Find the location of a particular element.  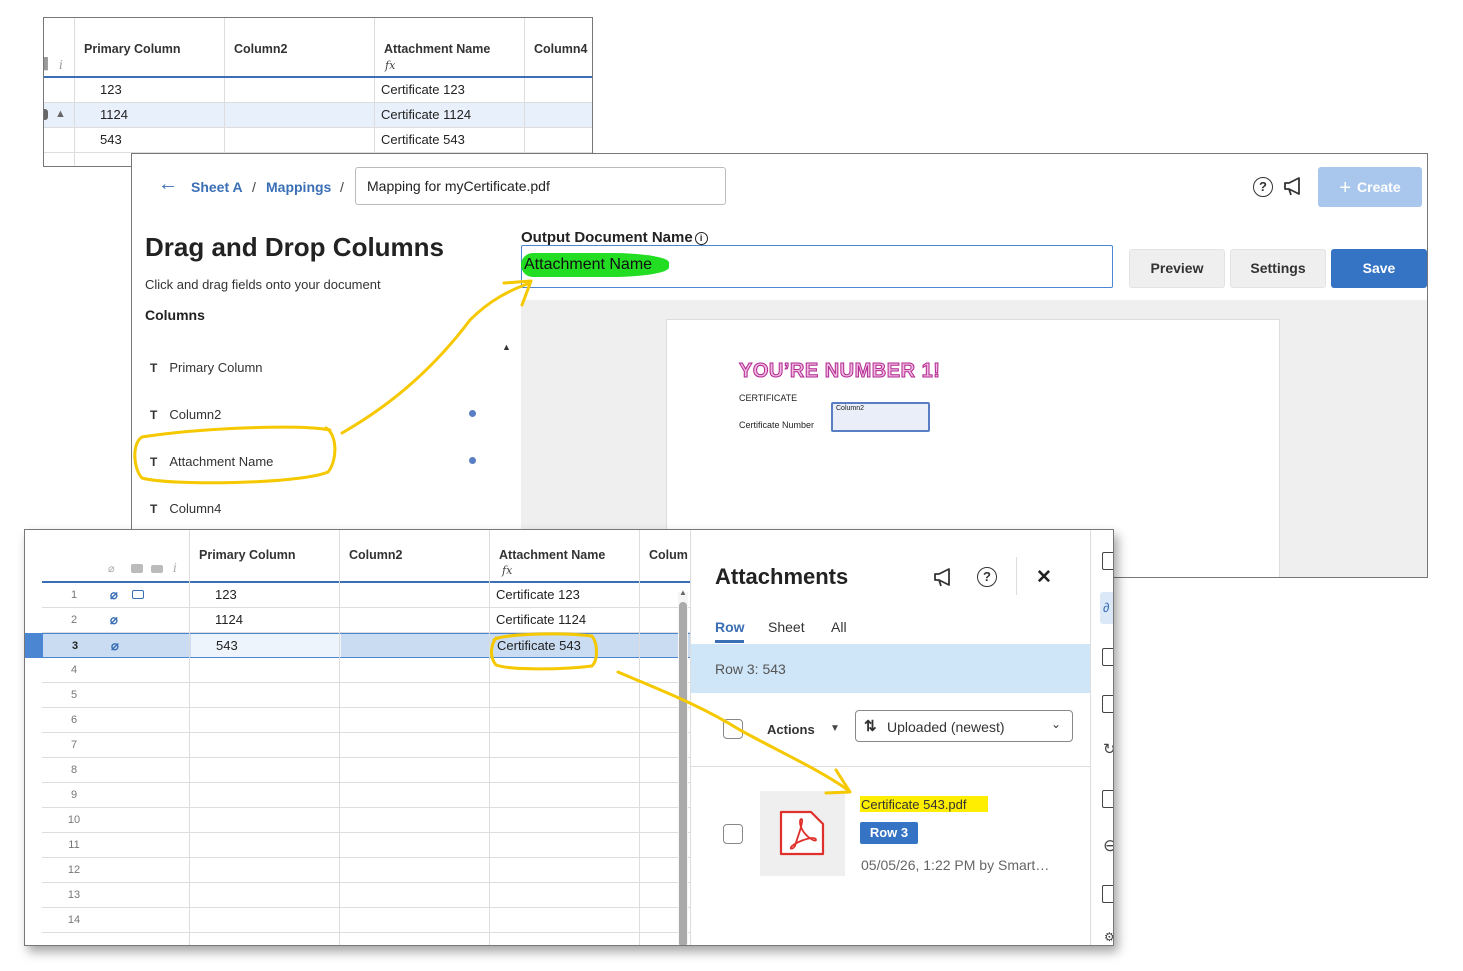

sort-dropdown: ⇅ Uploaded (newest) ⌄ is located at coordinates (964, 726).